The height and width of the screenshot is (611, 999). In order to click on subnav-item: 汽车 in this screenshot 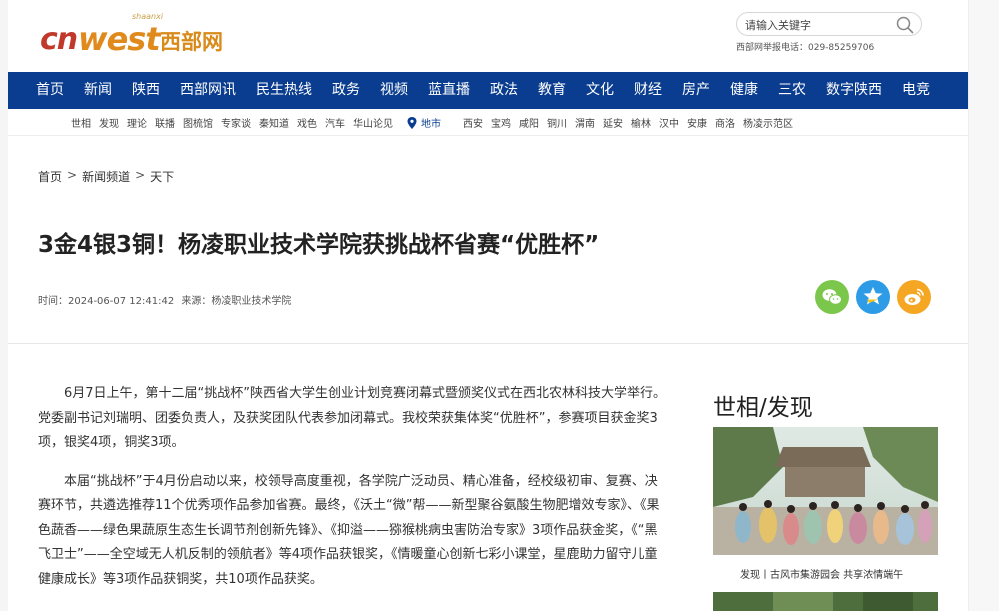, I will do `click(335, 122)`.